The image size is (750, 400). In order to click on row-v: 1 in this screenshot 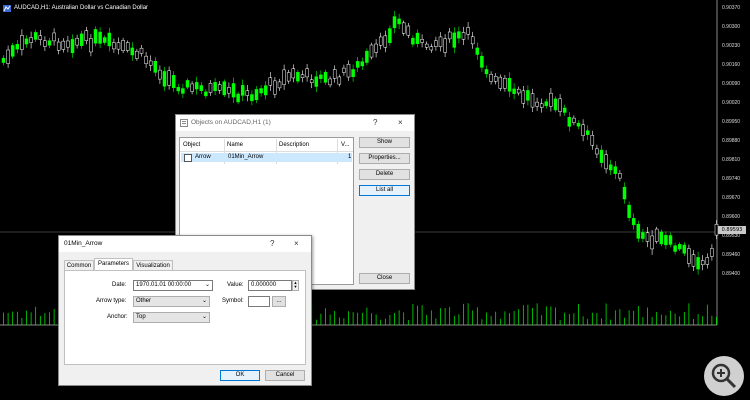, I will do `click(350, 157)`.